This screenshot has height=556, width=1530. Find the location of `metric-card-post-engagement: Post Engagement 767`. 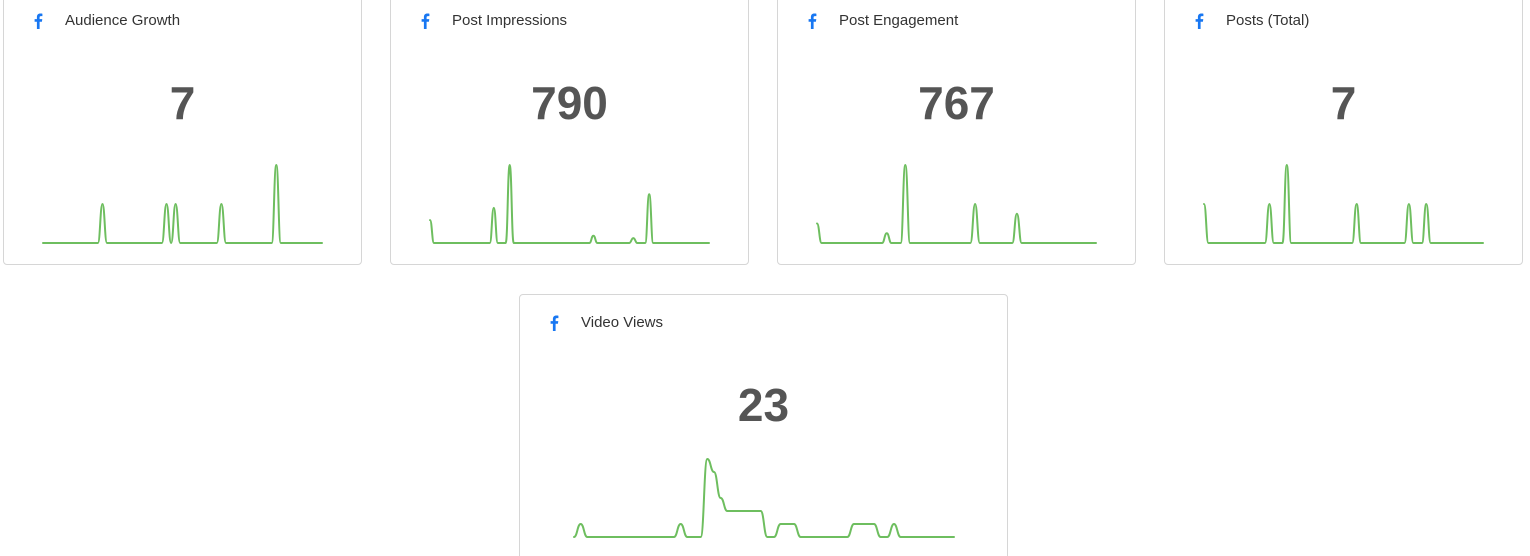

metric-card-post-engagement: Post Engagement 767 is located at coordinates (956, 132).